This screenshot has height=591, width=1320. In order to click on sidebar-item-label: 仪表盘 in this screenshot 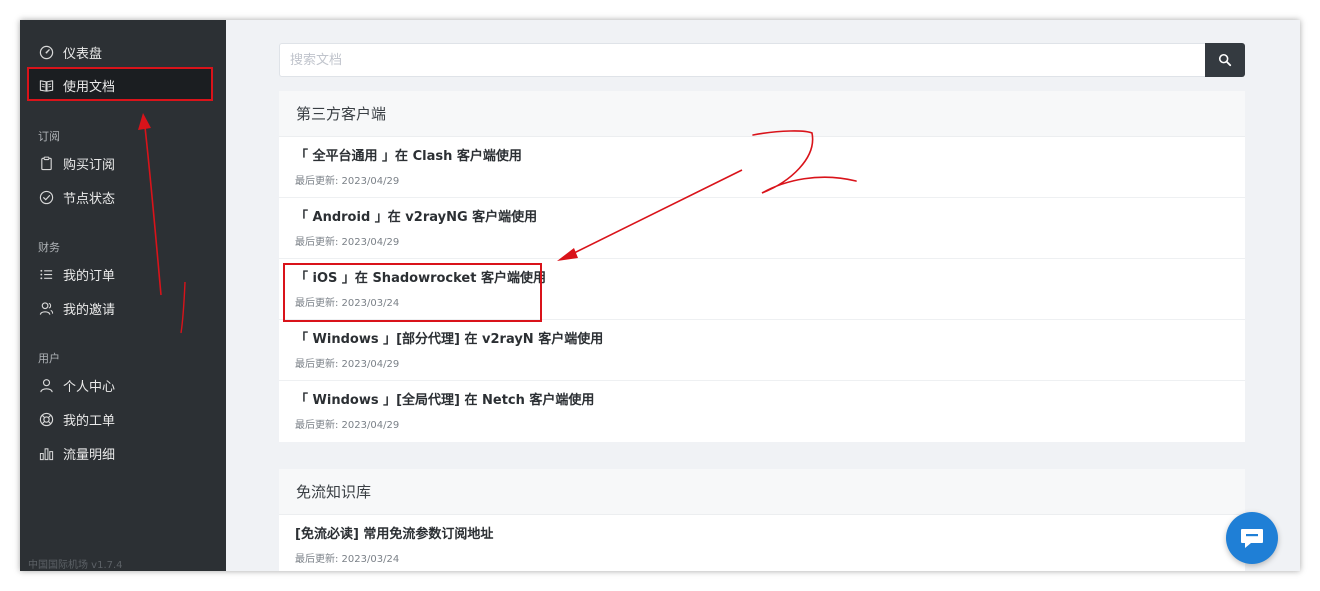, I will do `click(83, 54)`.